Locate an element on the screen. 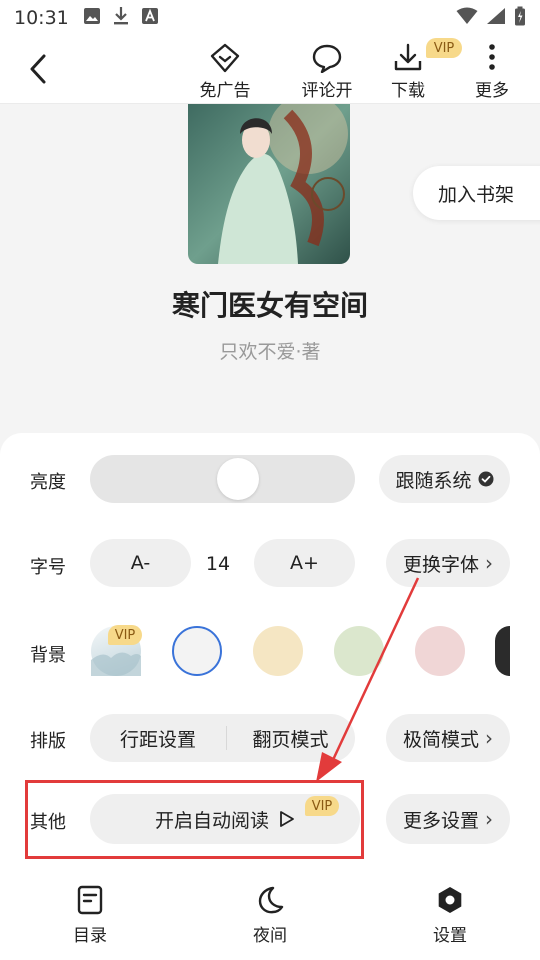 Image resolution: width=540 pixels, height=960 pixels. change-font-label: 更换字体 is located at coordinates (440, 564).